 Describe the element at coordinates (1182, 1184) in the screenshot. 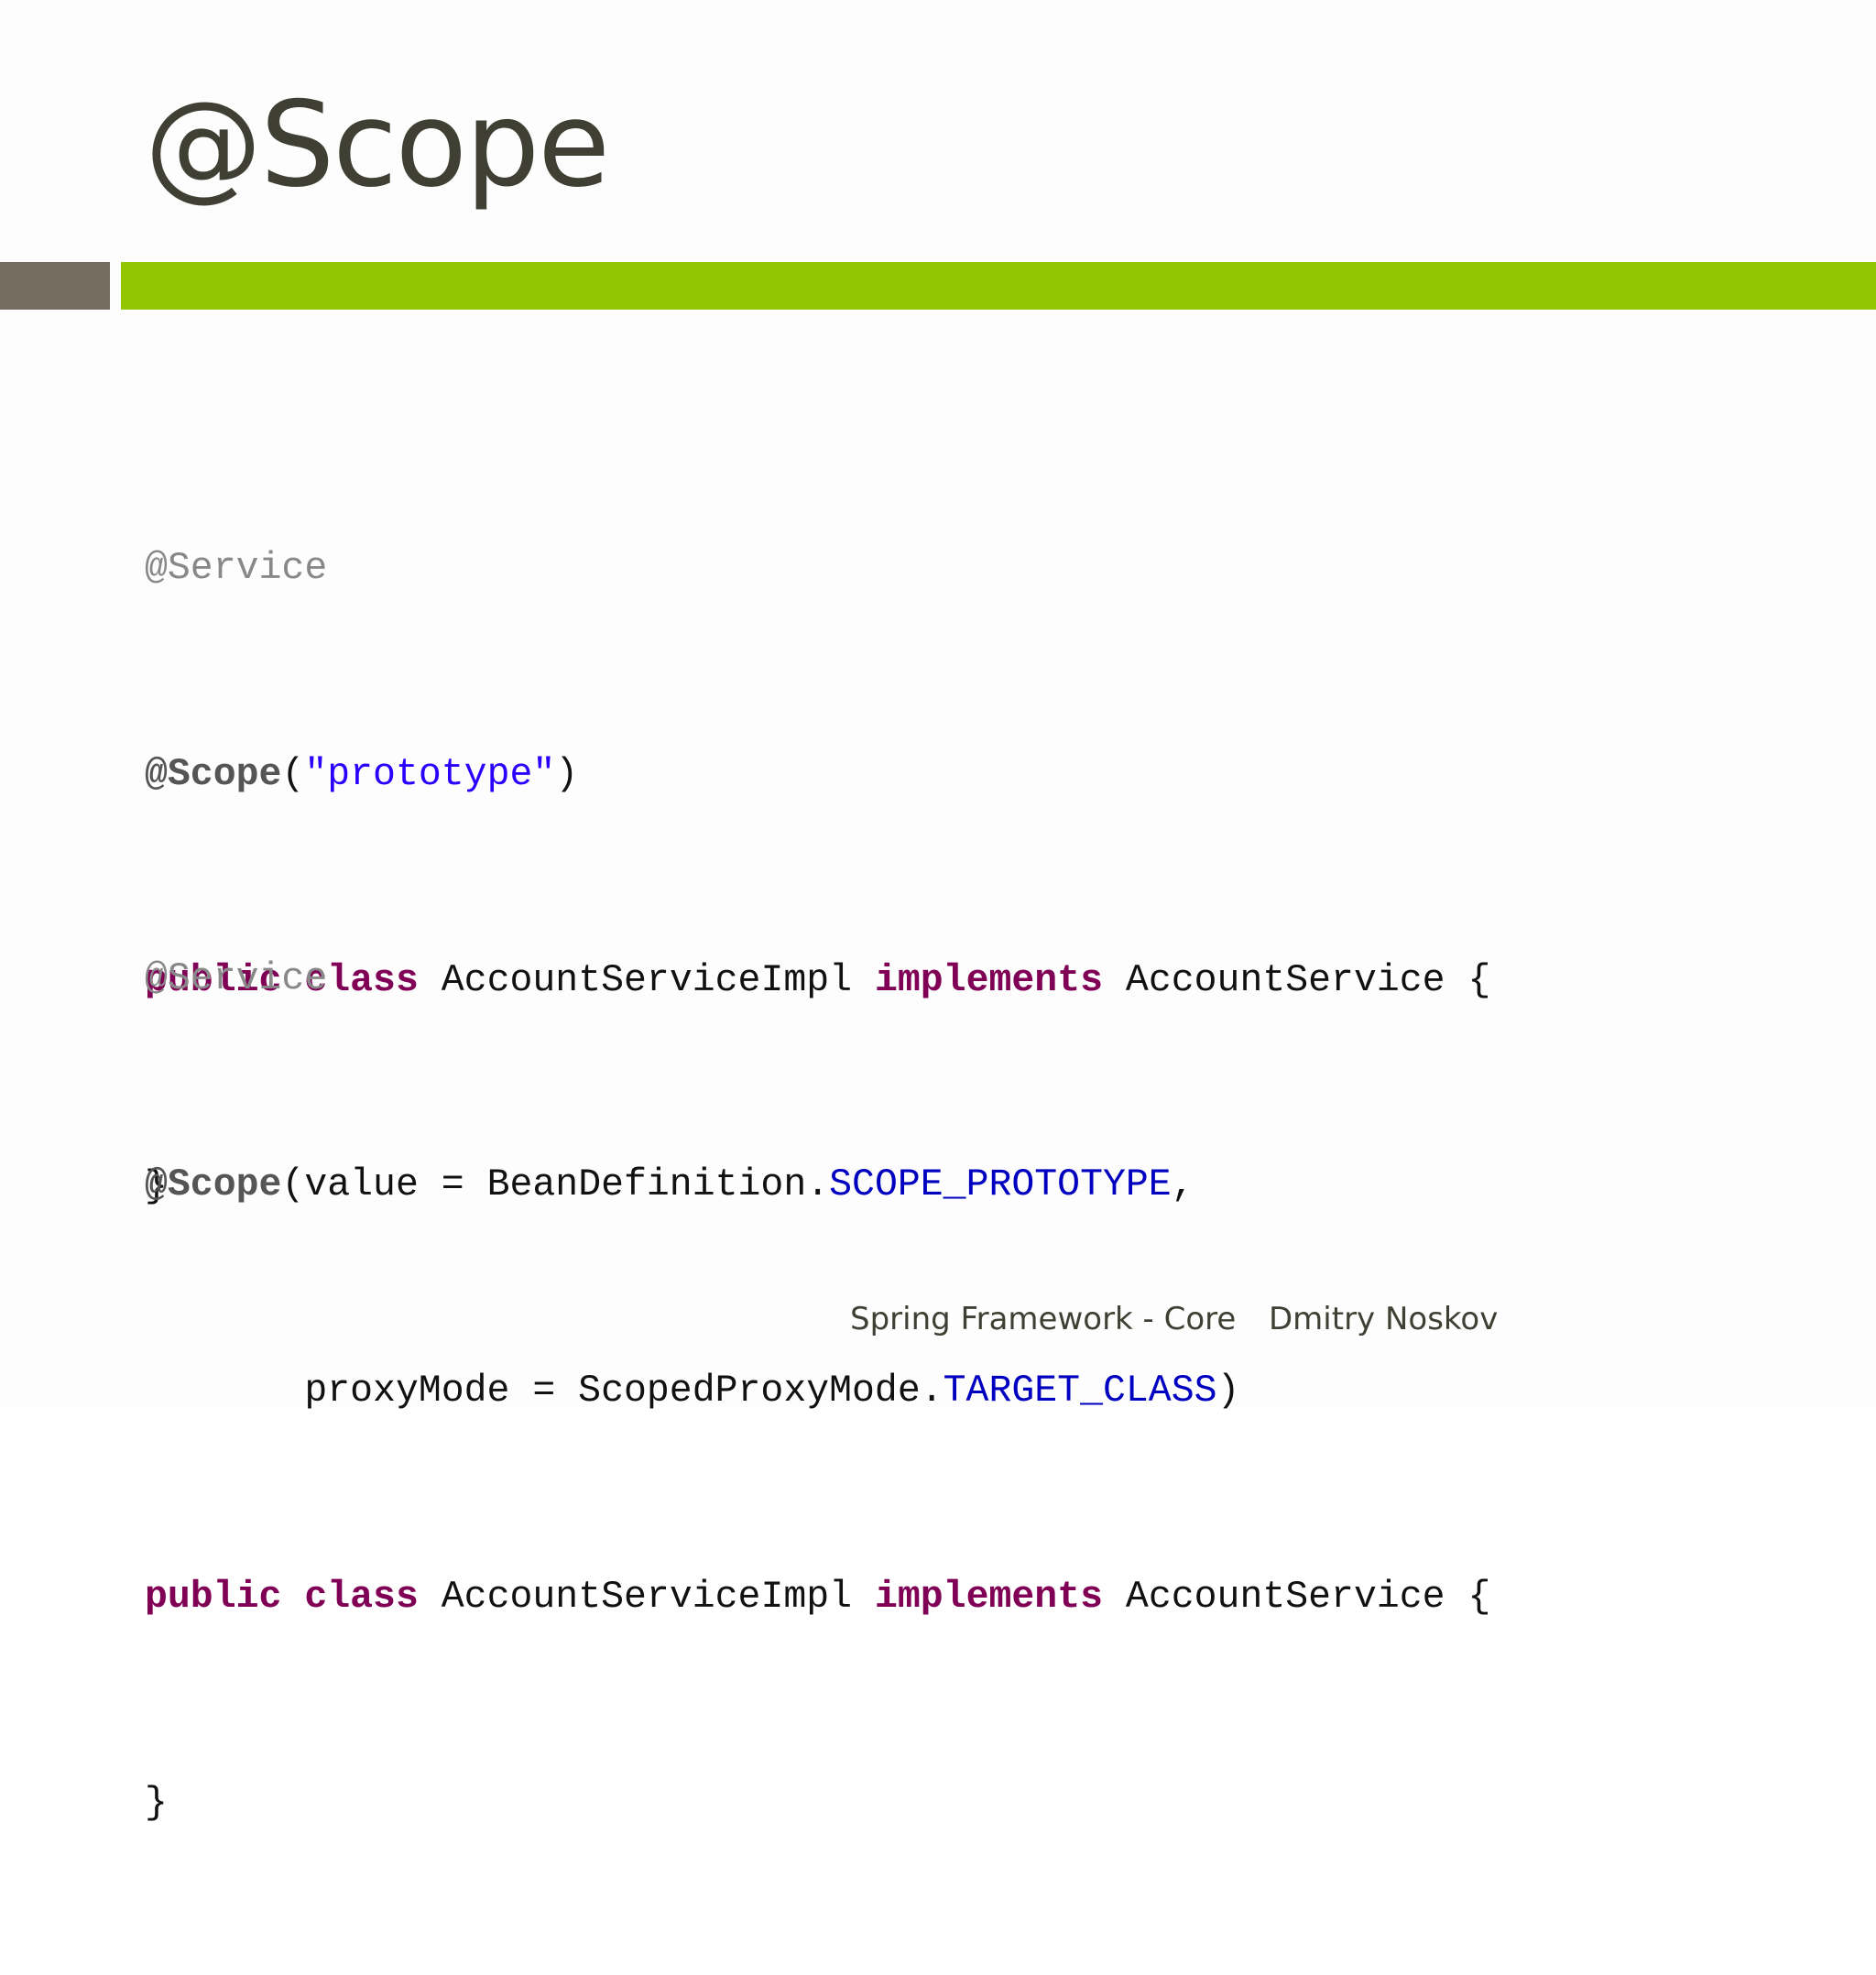

I see `code-punct: ,` at that location.